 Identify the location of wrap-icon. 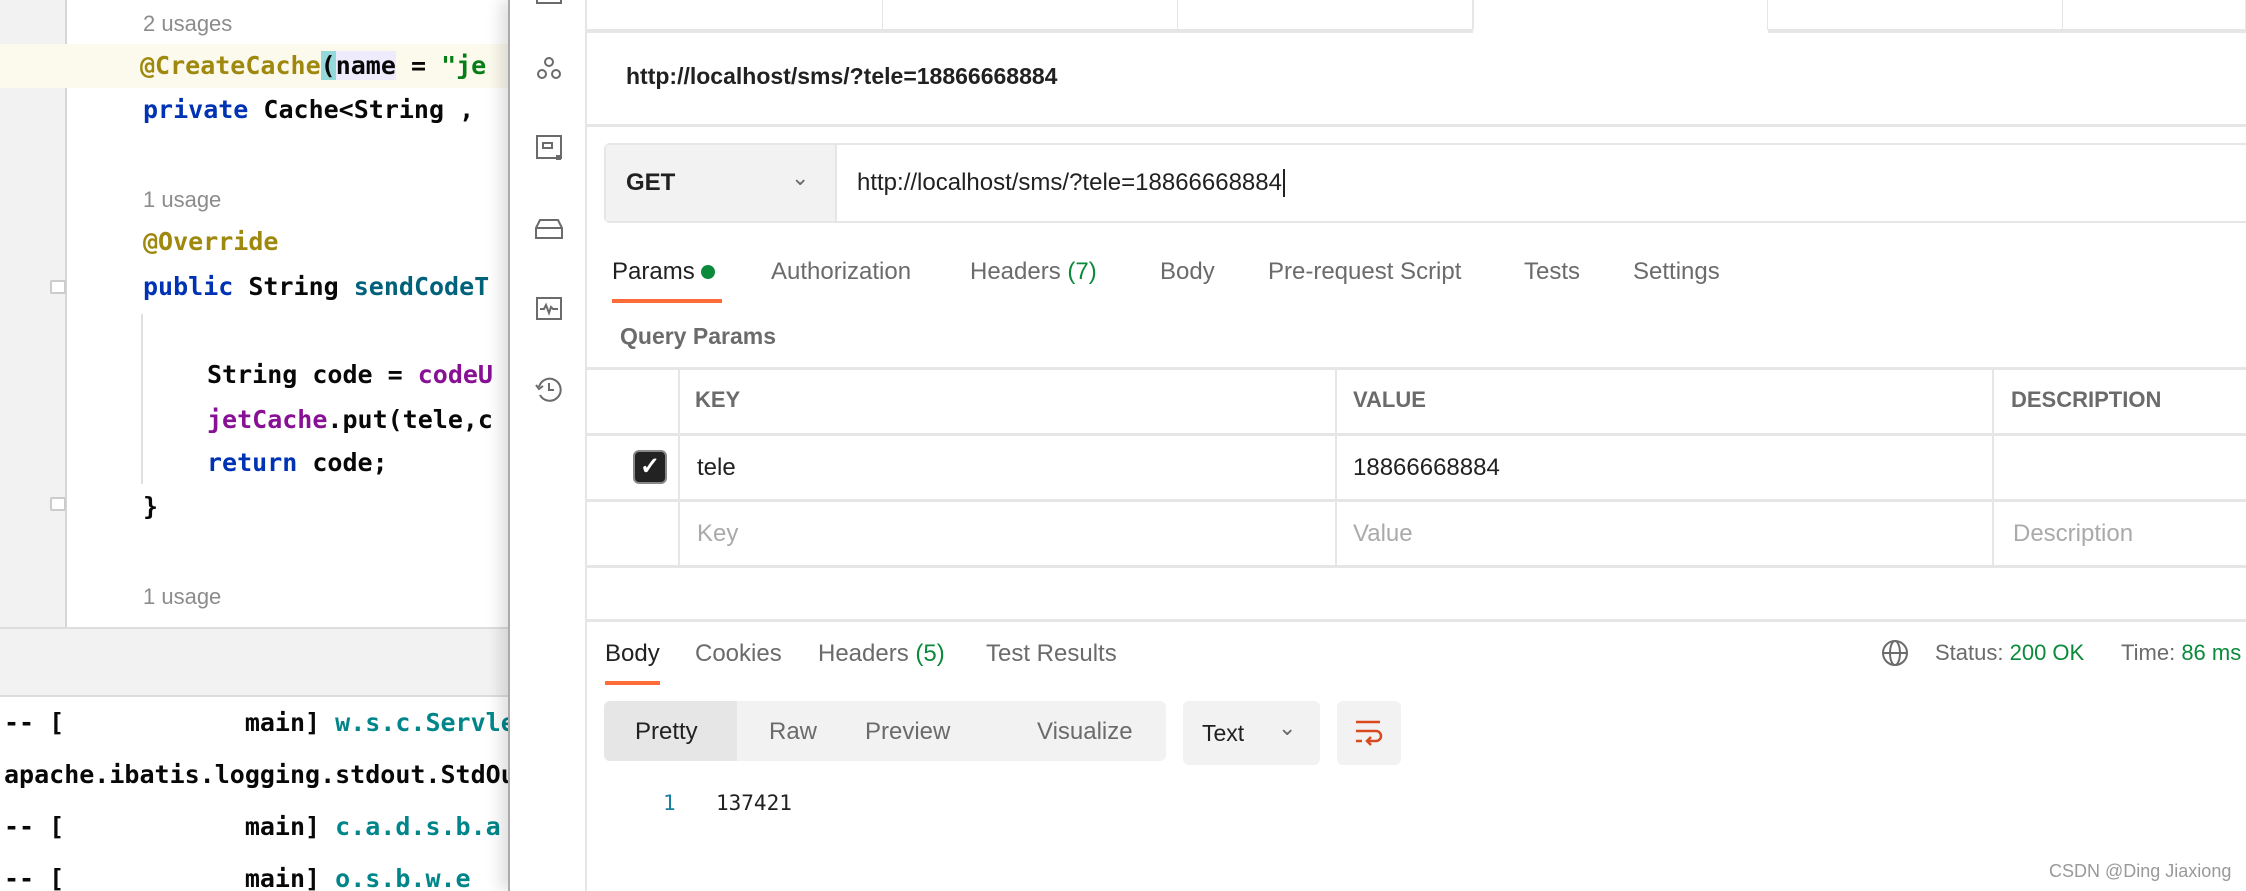
(1369, 733).